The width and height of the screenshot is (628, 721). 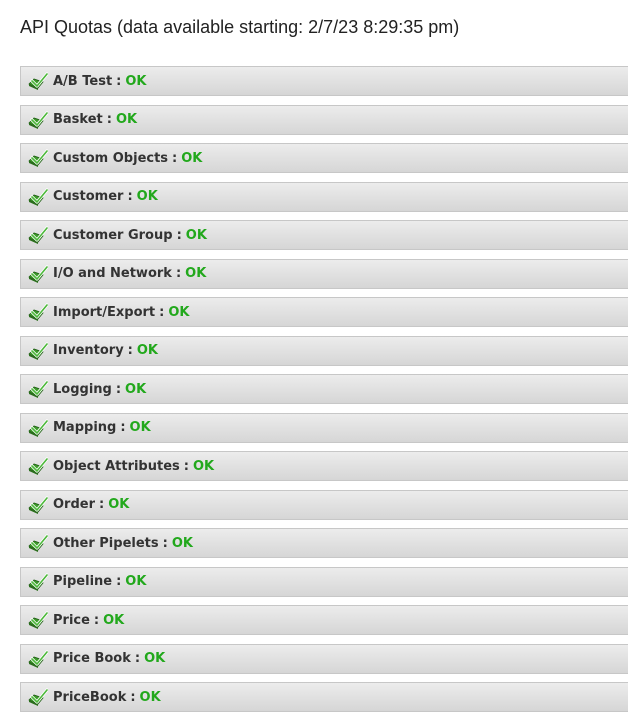 I want to click on quota-name: Customer, so click(x=88, y=196).